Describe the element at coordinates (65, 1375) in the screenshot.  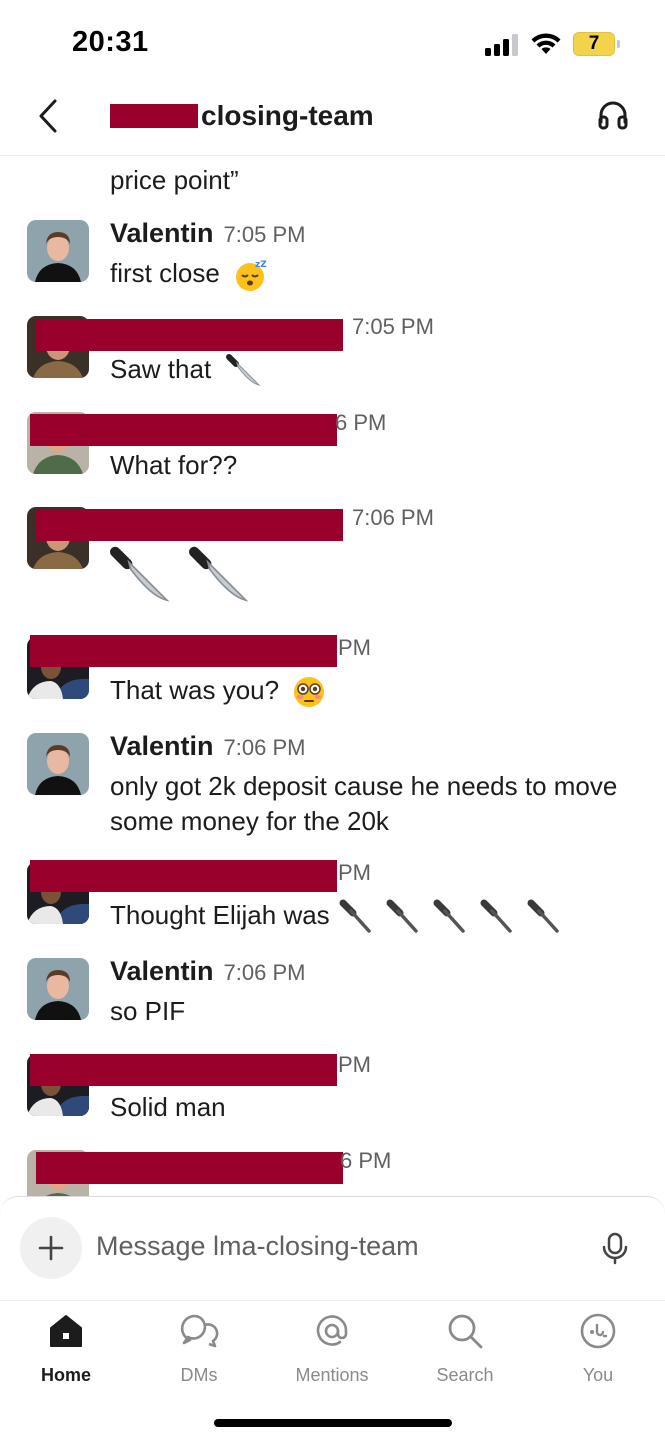
I see `tab-label: Home` at that location.